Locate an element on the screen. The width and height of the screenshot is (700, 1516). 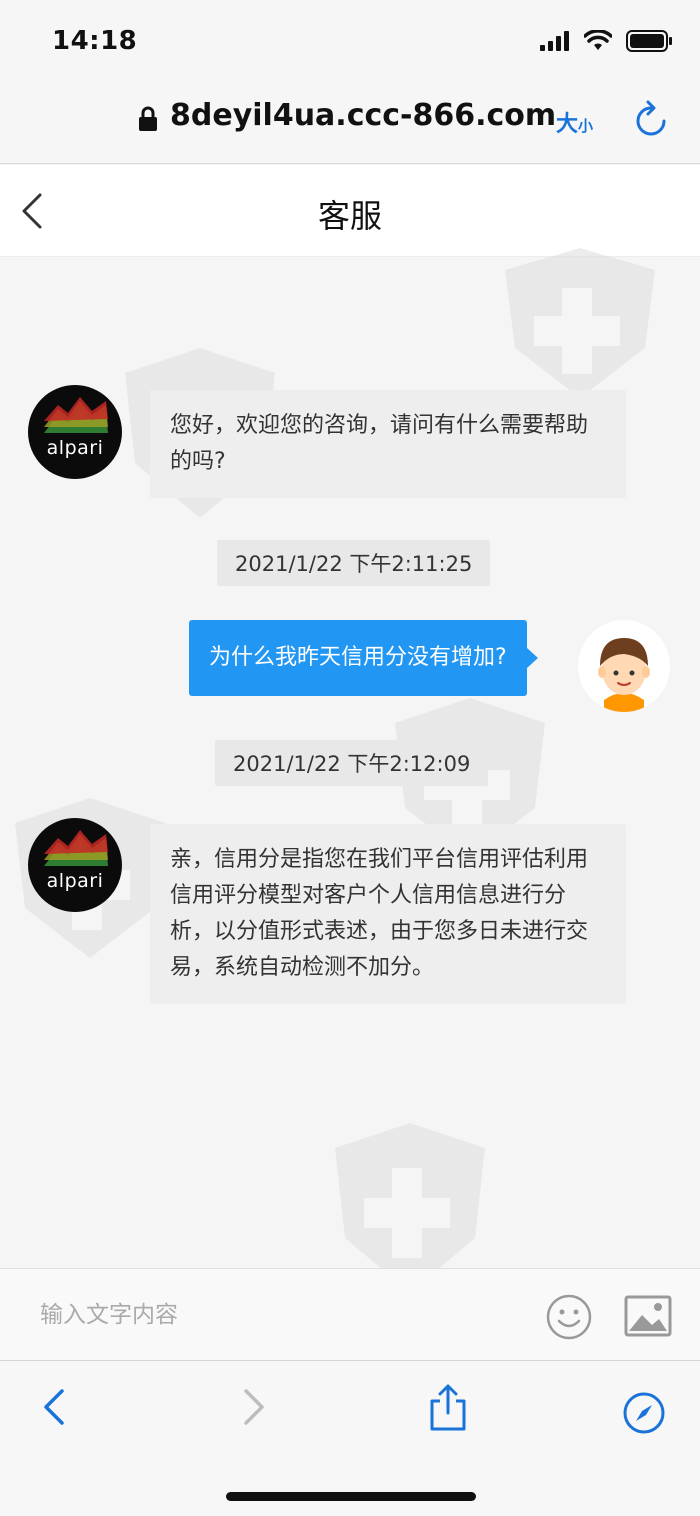
lock-icon is located at coordinates (148, 118).